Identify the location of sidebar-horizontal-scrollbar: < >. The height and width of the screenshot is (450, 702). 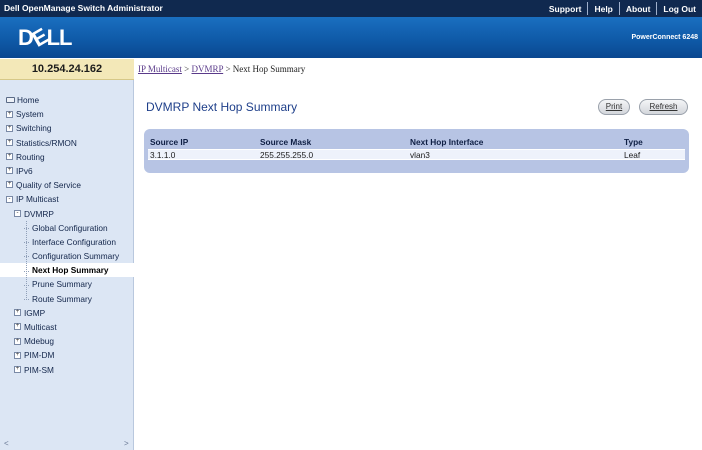
(68, 443).